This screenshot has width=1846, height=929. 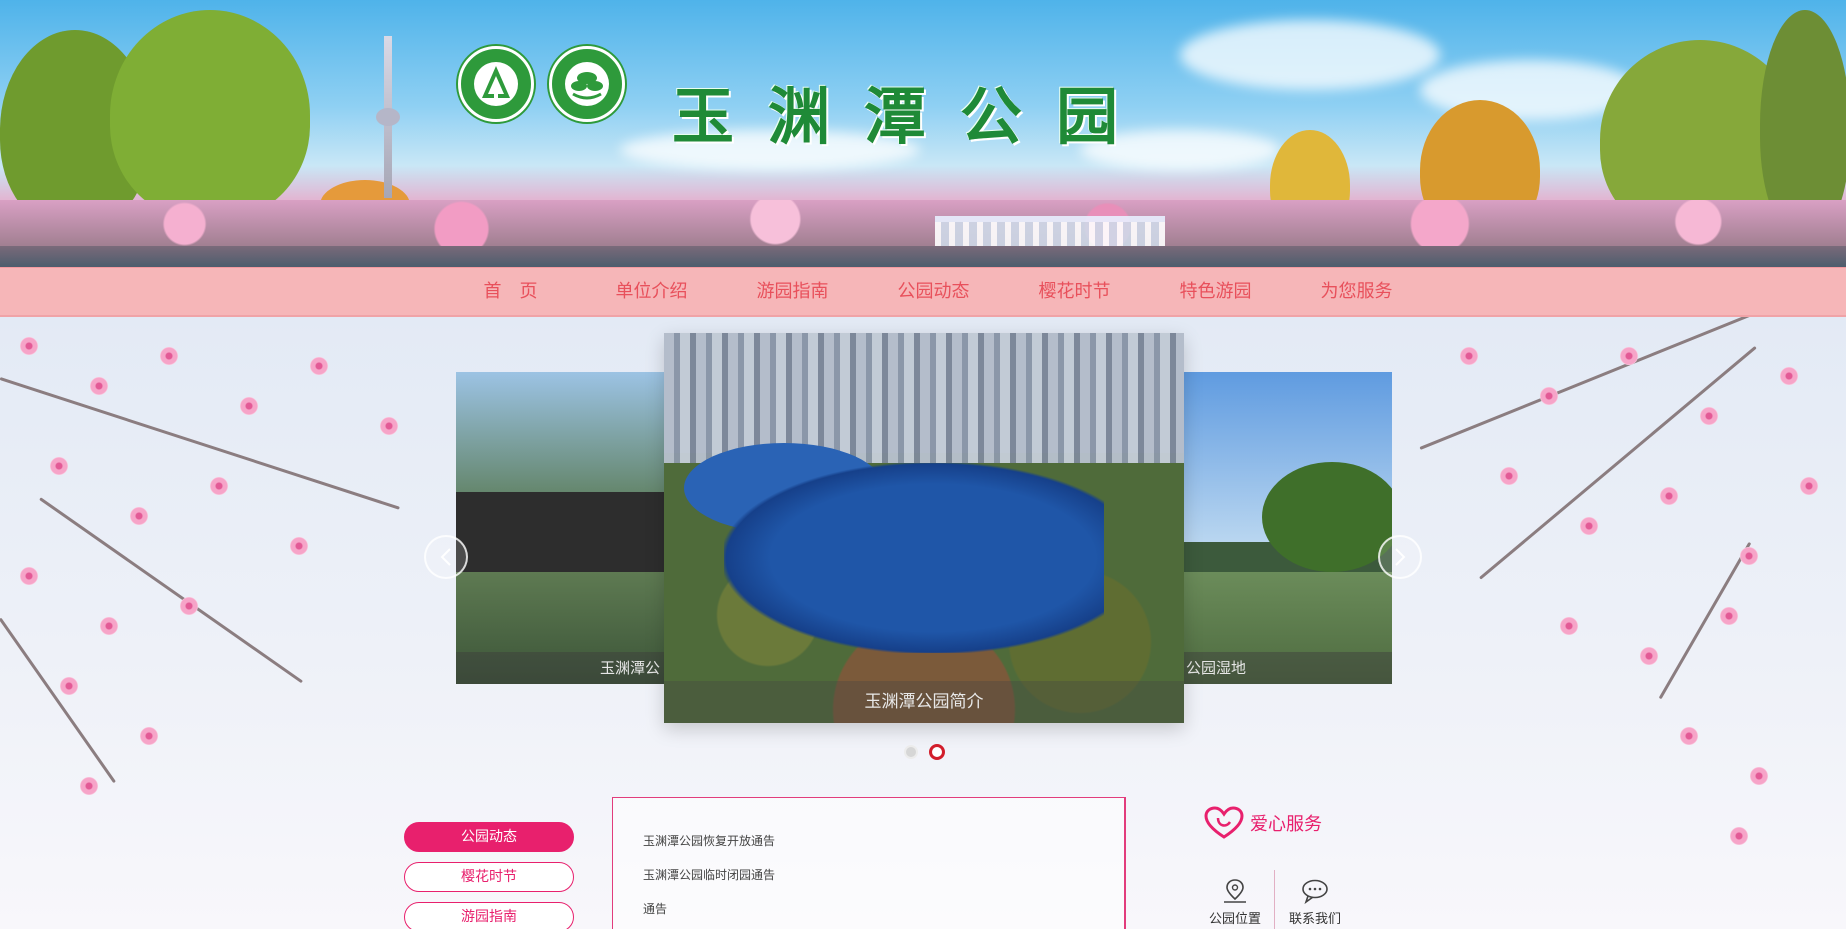 I want to click on slide-pavilion, so click(x=561, y=537).